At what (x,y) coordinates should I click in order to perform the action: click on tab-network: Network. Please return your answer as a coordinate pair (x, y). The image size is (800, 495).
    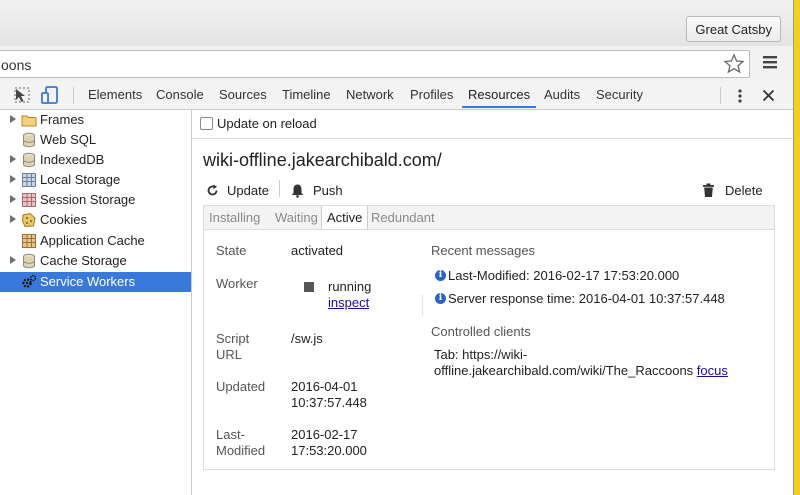
    Looking at the image, I should click on (370, 95).